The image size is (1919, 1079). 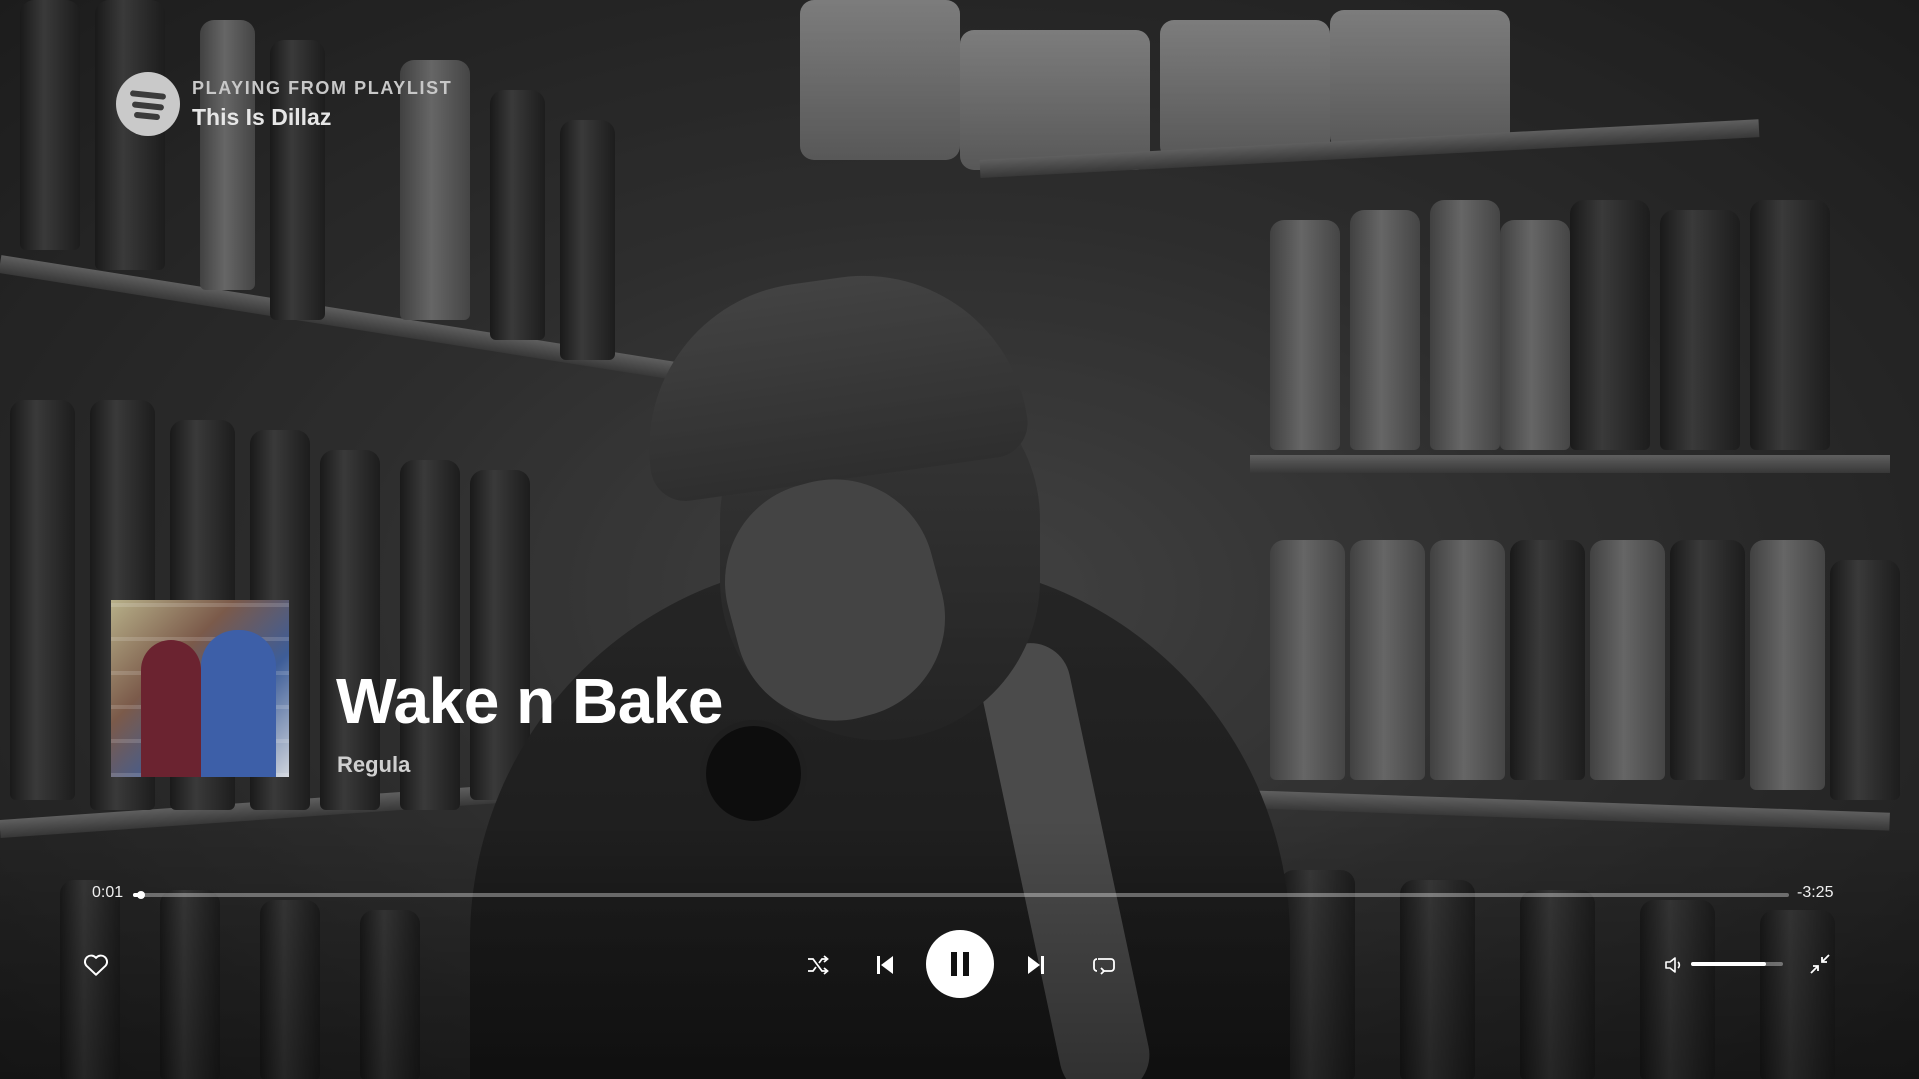 I want to click on pause-button, so click(x=960, y=964).